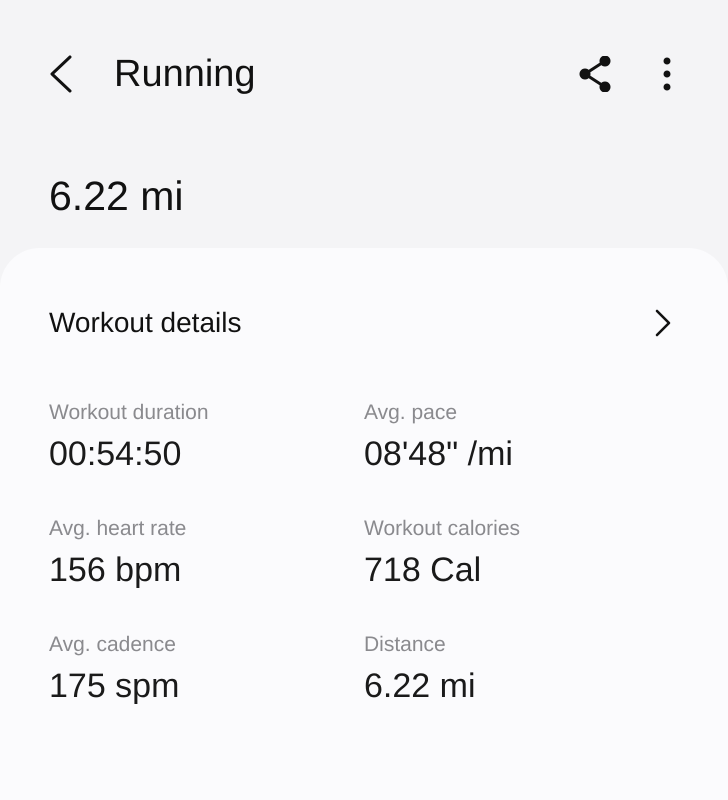 The width and height of the screenshot is (728, 800). Describe the element at coordinates (663, 323) in the screenshot. I see `chevron-right-icon` at that location.